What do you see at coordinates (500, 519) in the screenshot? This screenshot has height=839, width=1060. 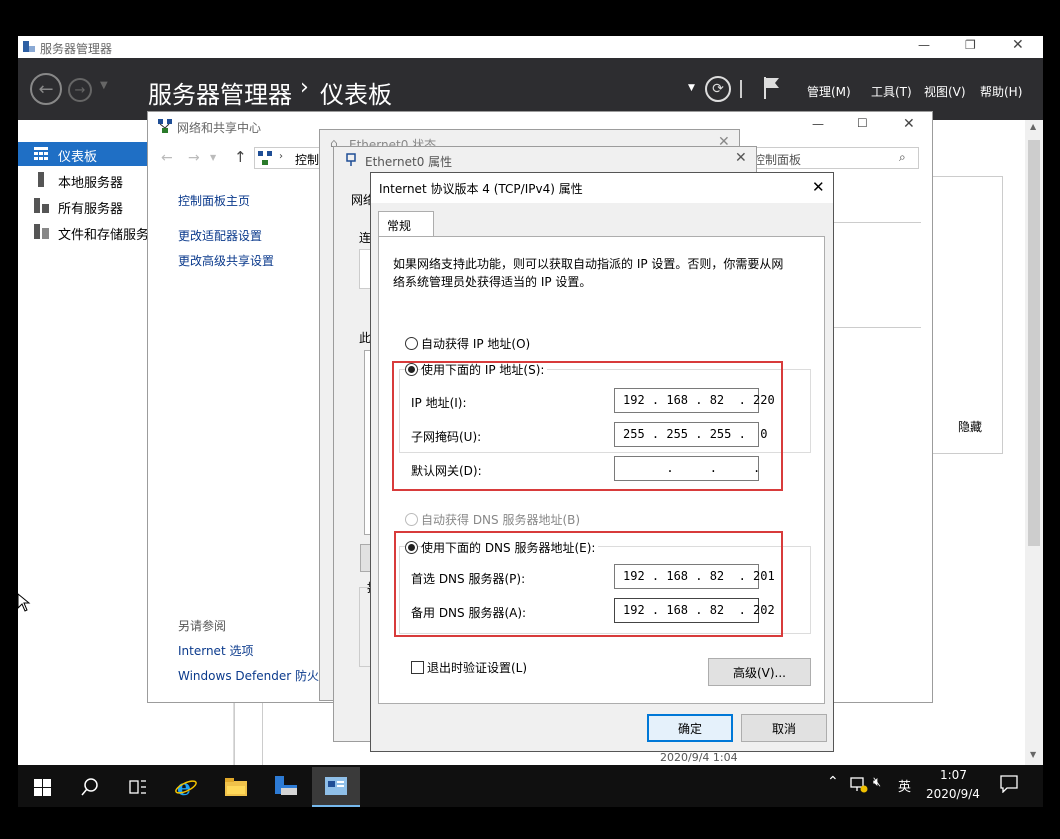 I see `auto-dns-label: 自动获得 DNS 服务器地址(B)` at bounding box center [500, 519].